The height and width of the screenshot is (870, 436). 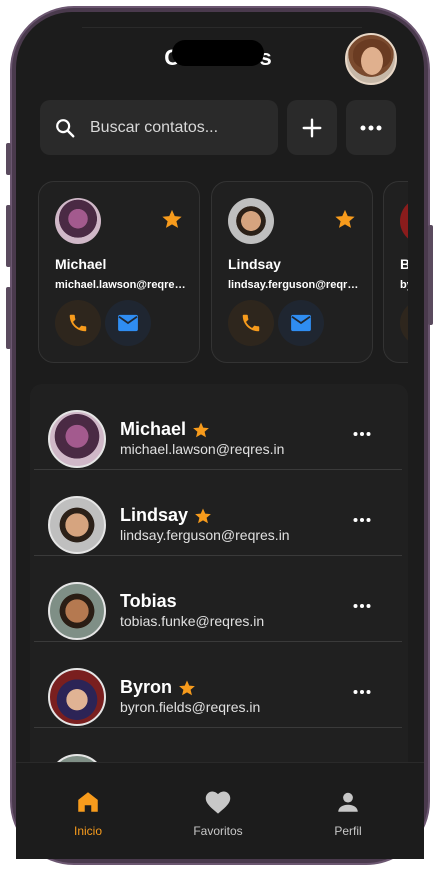 I want to click on status-bar-line, so click(x=222, y=27).